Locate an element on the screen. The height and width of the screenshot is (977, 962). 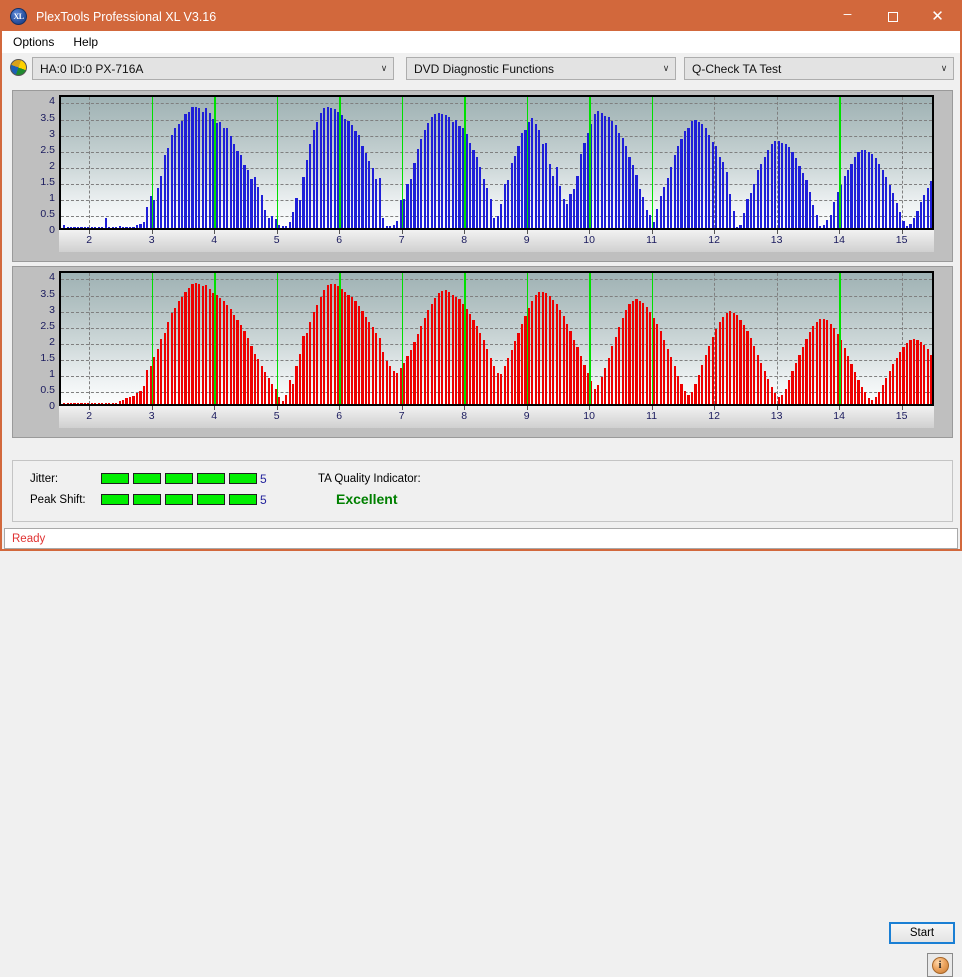
menu-item-options: Options is located at coordinates (33, 42).